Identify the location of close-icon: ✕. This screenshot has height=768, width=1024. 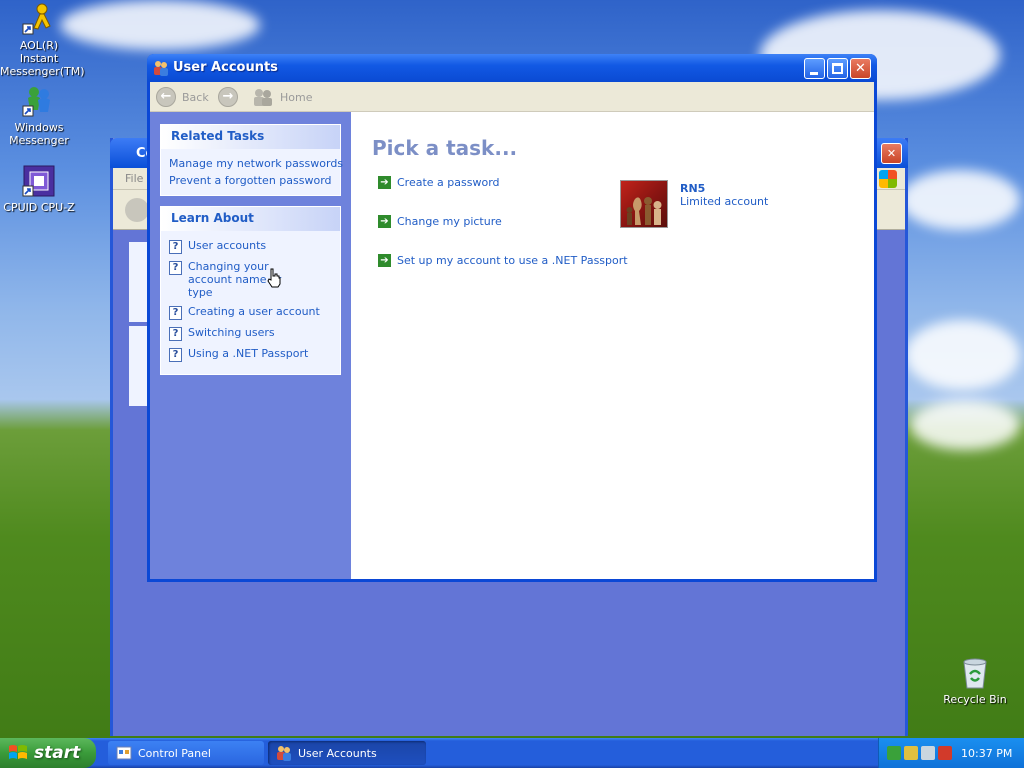
(860, 68).